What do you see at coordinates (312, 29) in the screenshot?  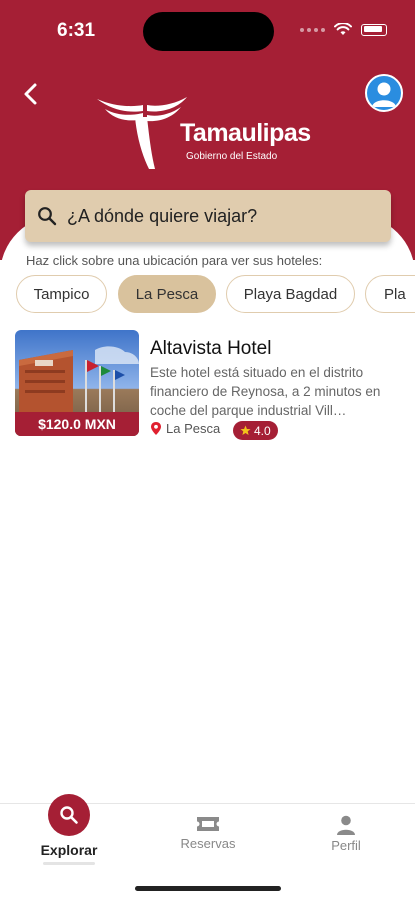 I see `signal-icon` at bounding box center [312, 29].